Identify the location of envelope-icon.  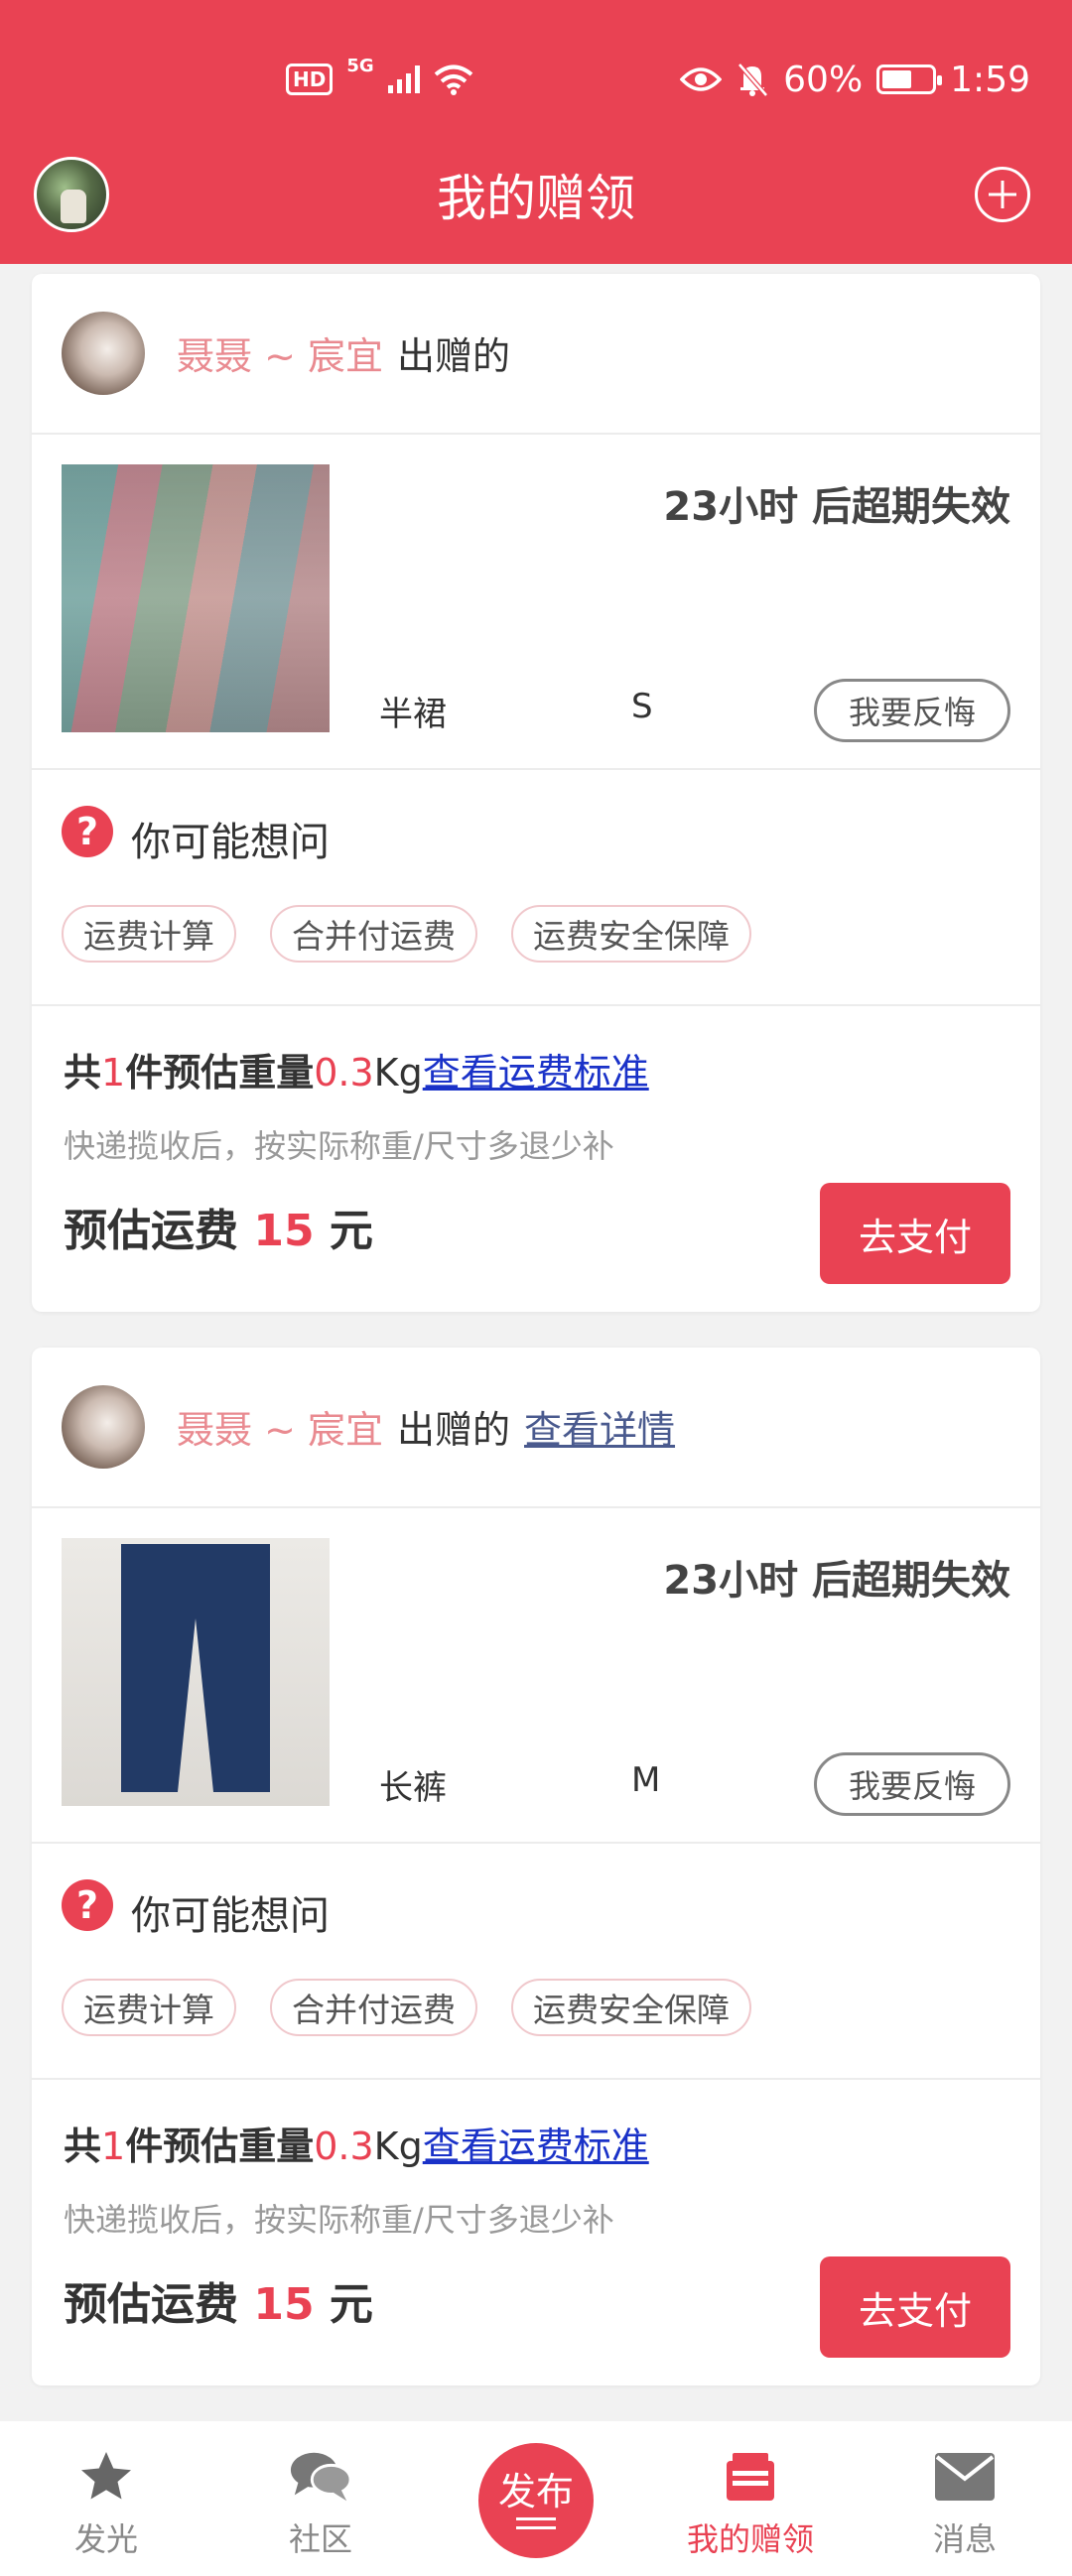
(965, 2477).